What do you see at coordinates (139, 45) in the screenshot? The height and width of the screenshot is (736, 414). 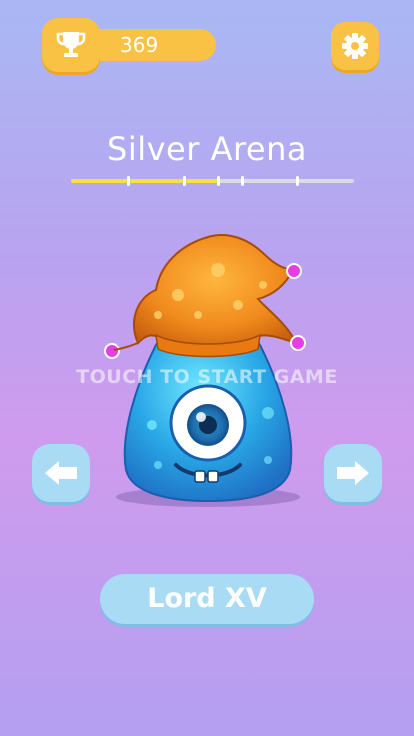 I see `score-value: 369` at bounding box center [139, 45].